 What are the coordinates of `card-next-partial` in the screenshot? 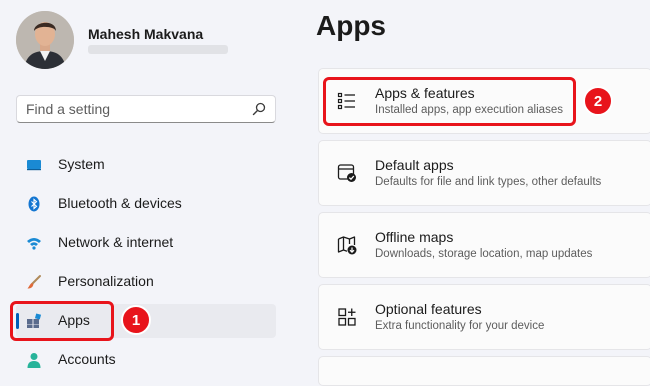 It's located at (484, 371).